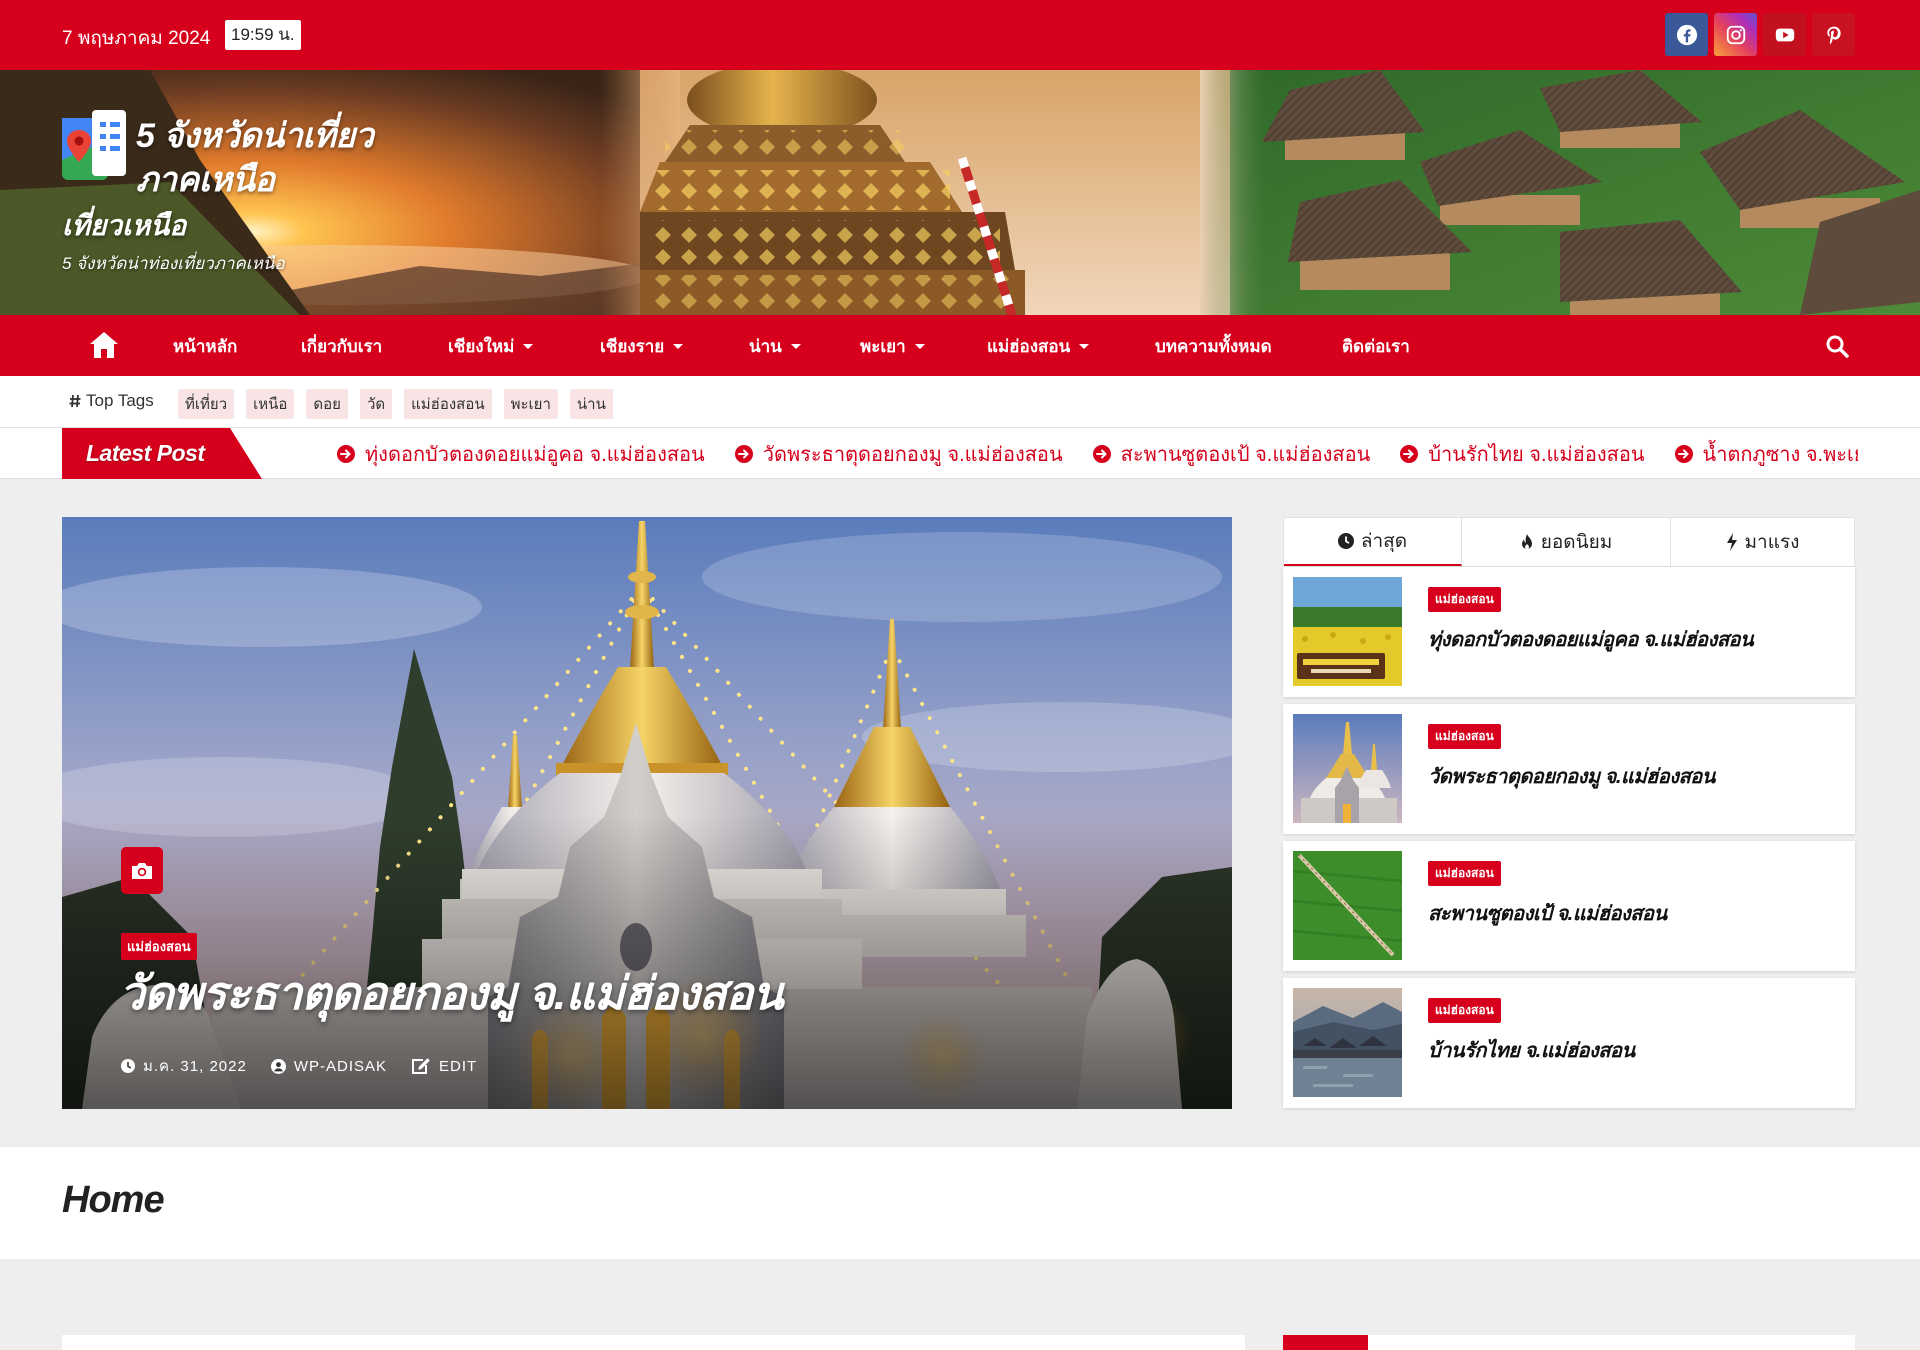  I want to click on camera-icon, so click(142, 870).